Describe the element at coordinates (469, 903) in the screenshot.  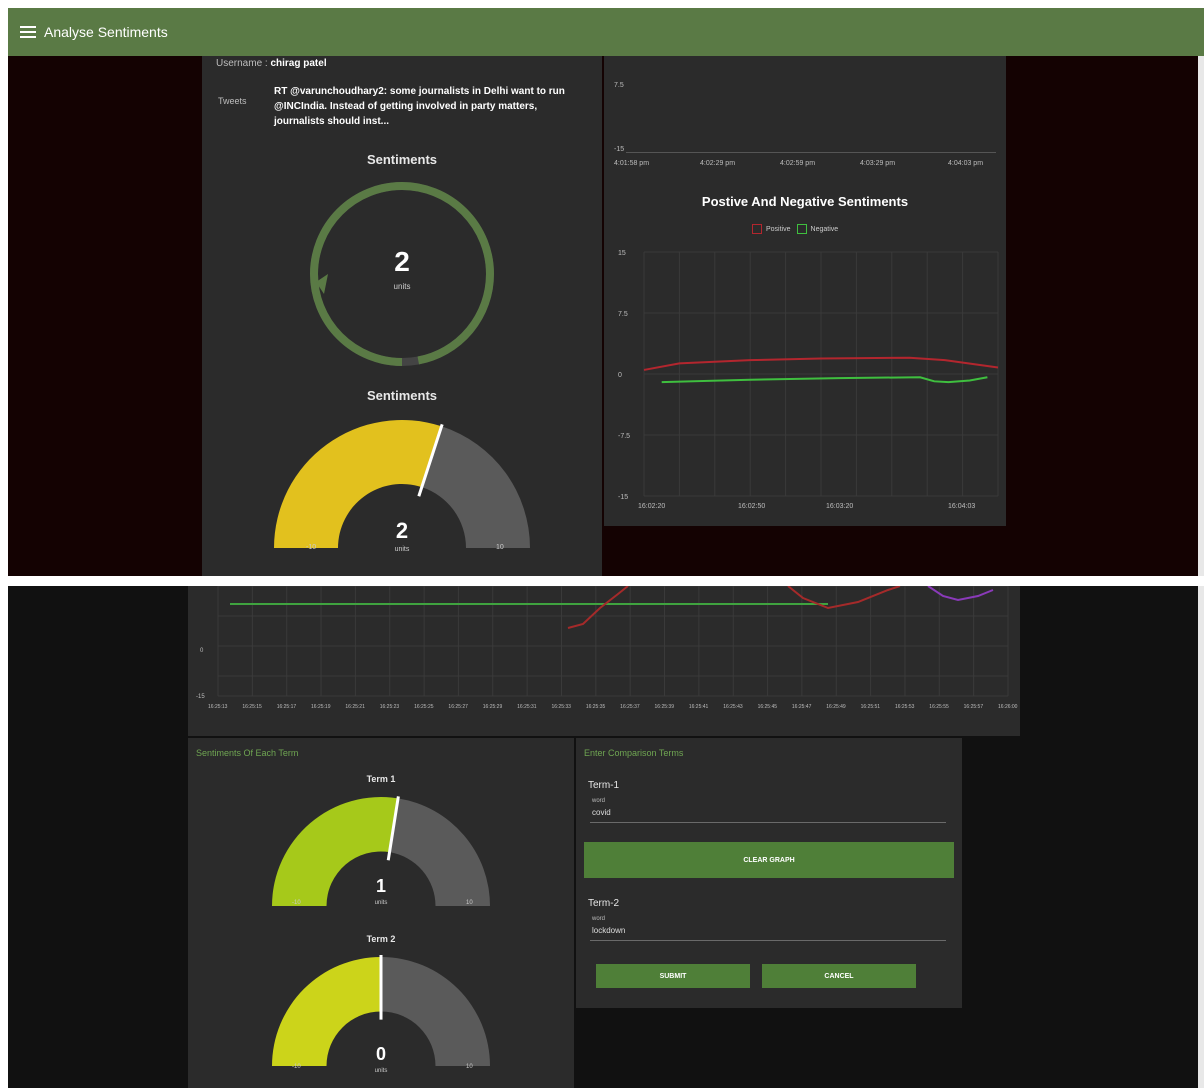
I see `term1-gauge-max: 10` at that location.